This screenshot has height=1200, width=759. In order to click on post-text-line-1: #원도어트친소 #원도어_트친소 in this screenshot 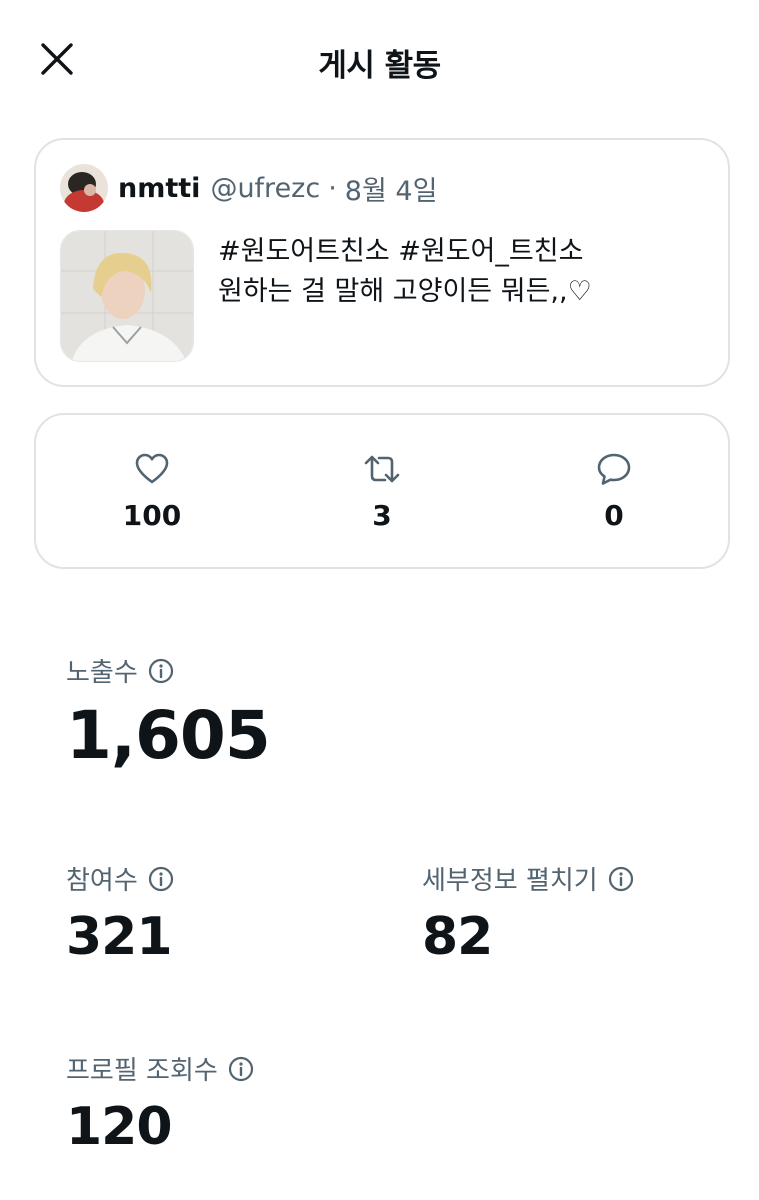, I will do `click(401, 251)`.